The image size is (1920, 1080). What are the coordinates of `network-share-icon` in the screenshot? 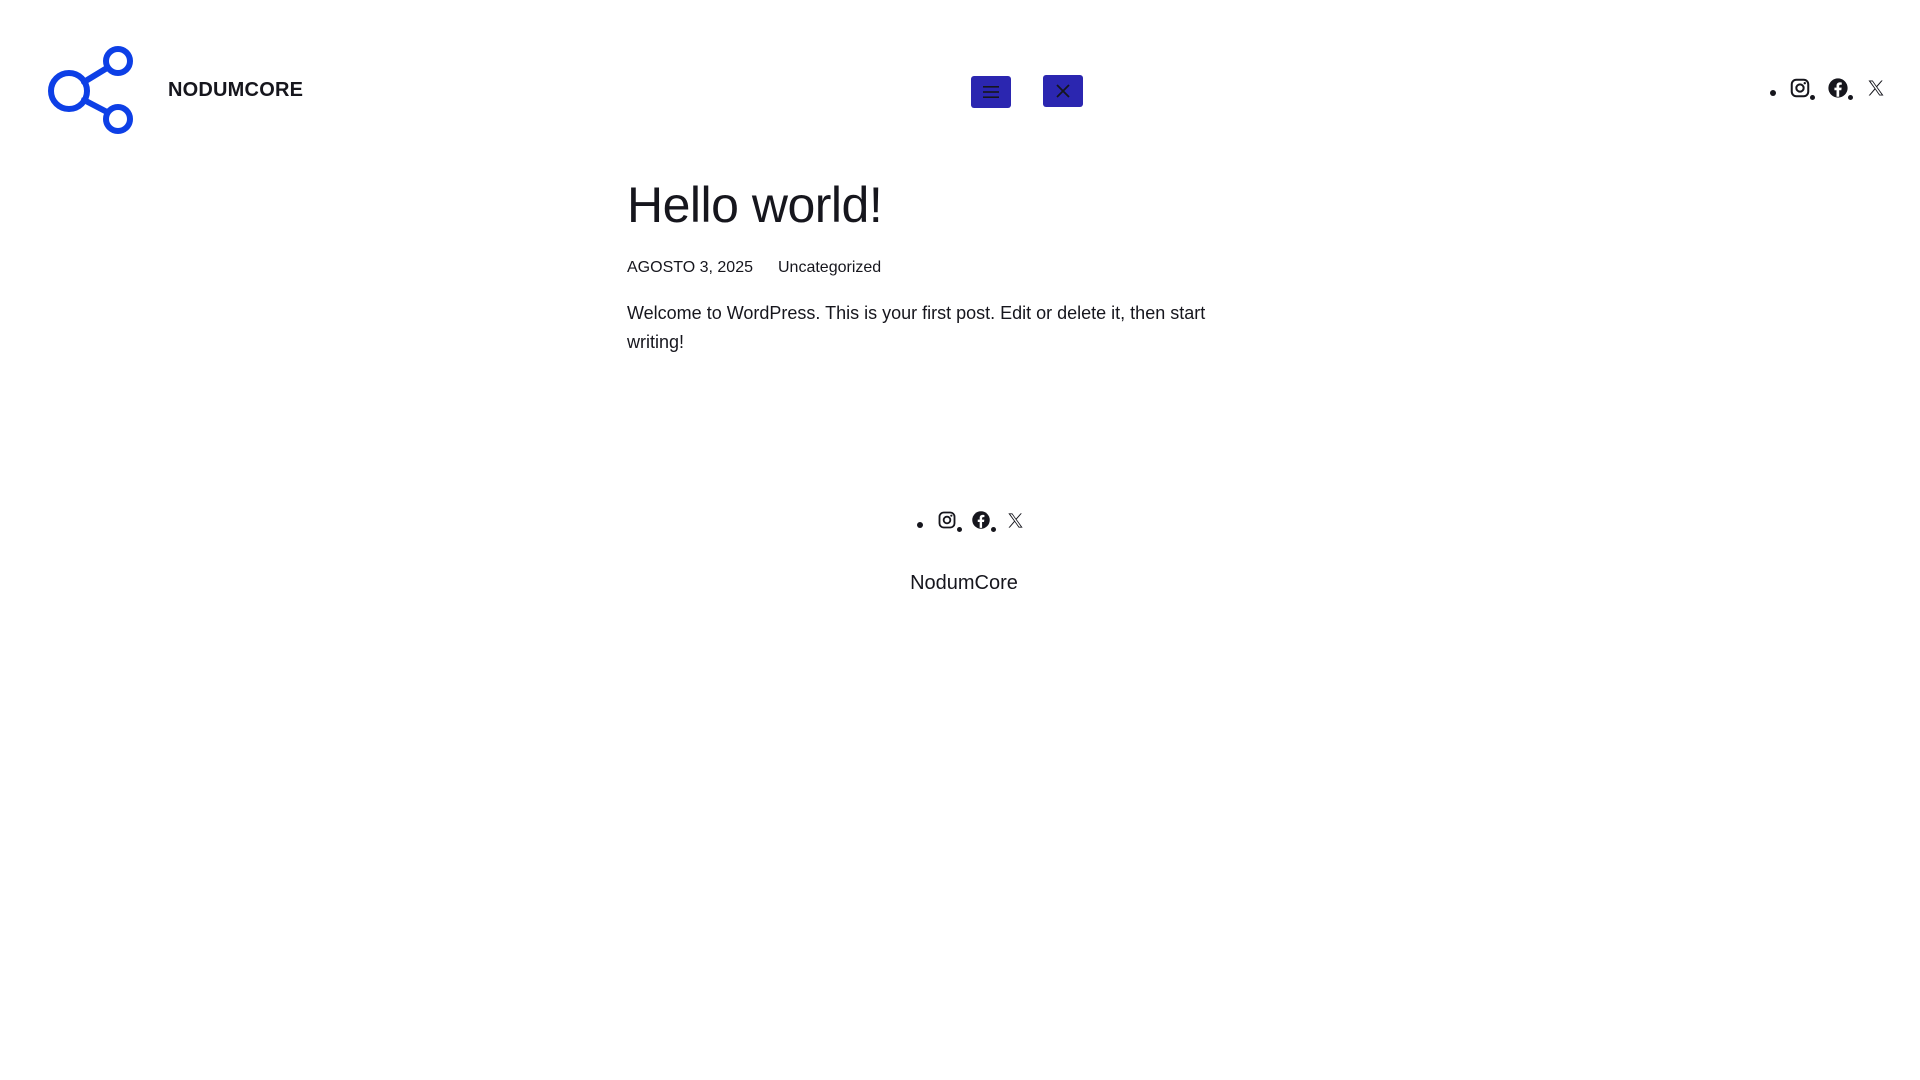 It's located at (90, 90).